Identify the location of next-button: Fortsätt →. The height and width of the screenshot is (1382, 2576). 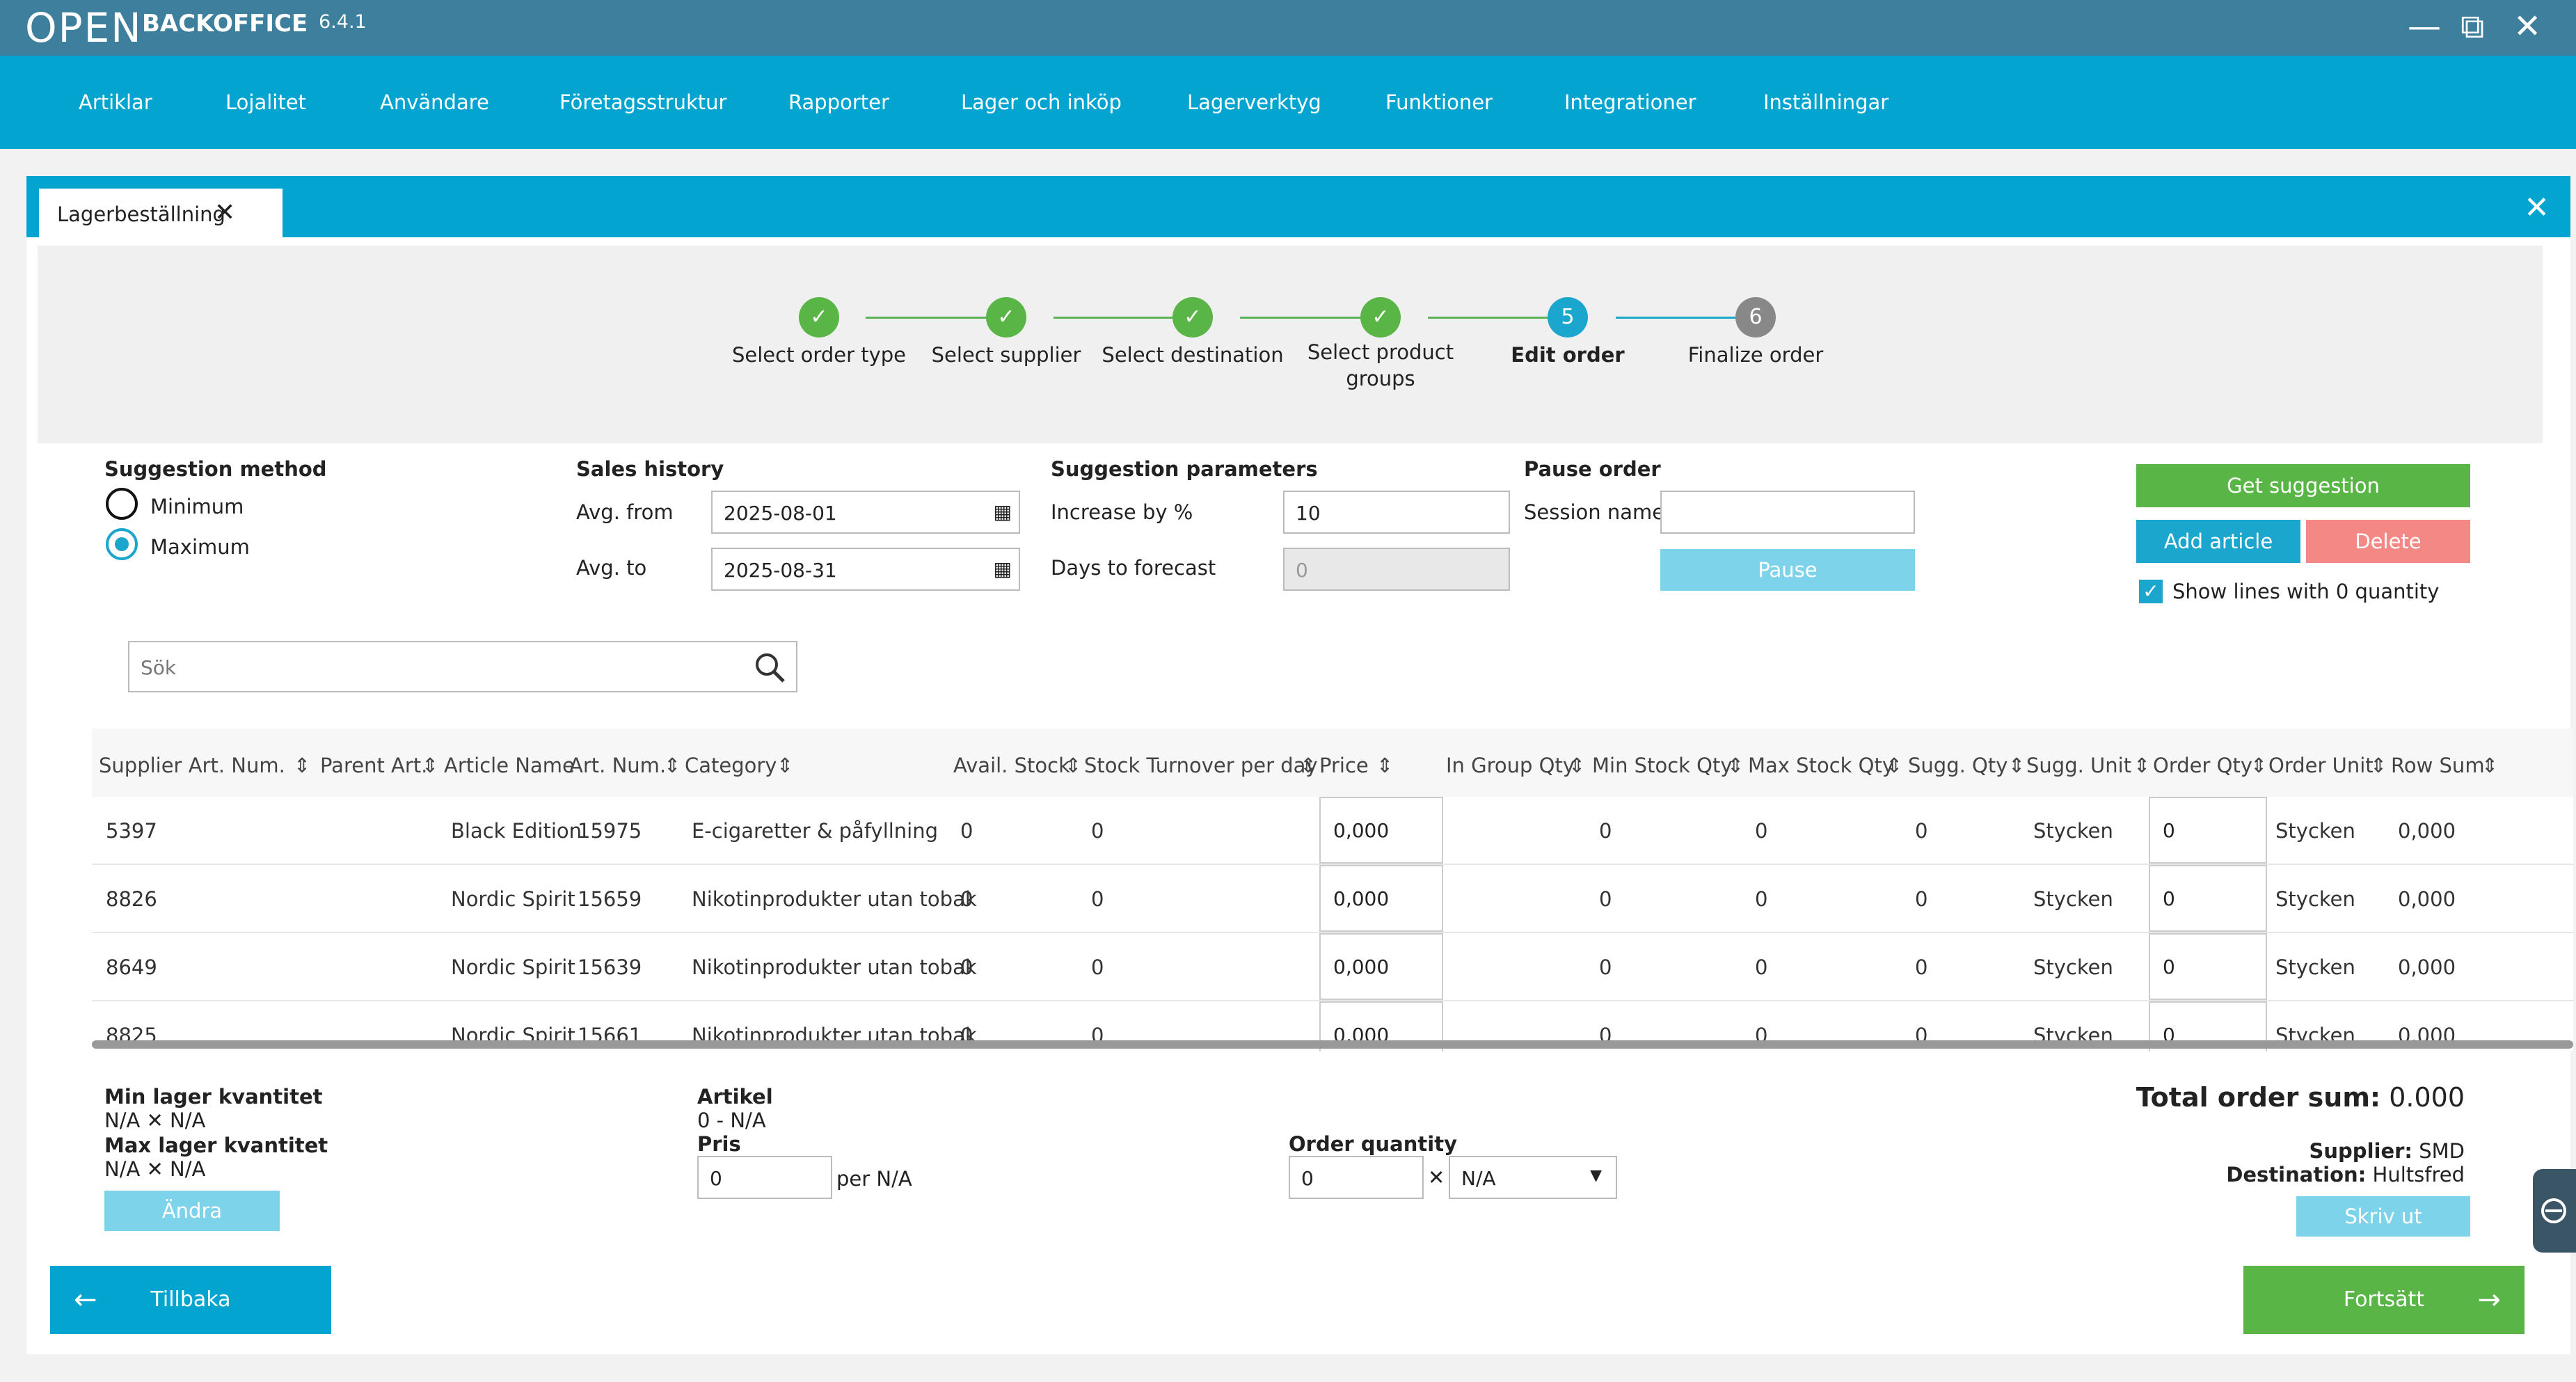
(2384, 1300).